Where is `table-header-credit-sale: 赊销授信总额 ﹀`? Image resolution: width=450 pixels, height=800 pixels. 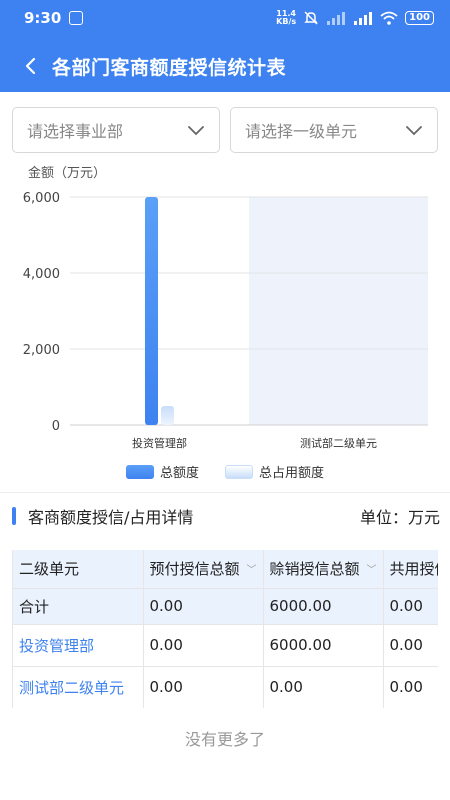
table-header-credit-sale: 赊销授信总额 ﹀ is located at coordinates (323, 569).